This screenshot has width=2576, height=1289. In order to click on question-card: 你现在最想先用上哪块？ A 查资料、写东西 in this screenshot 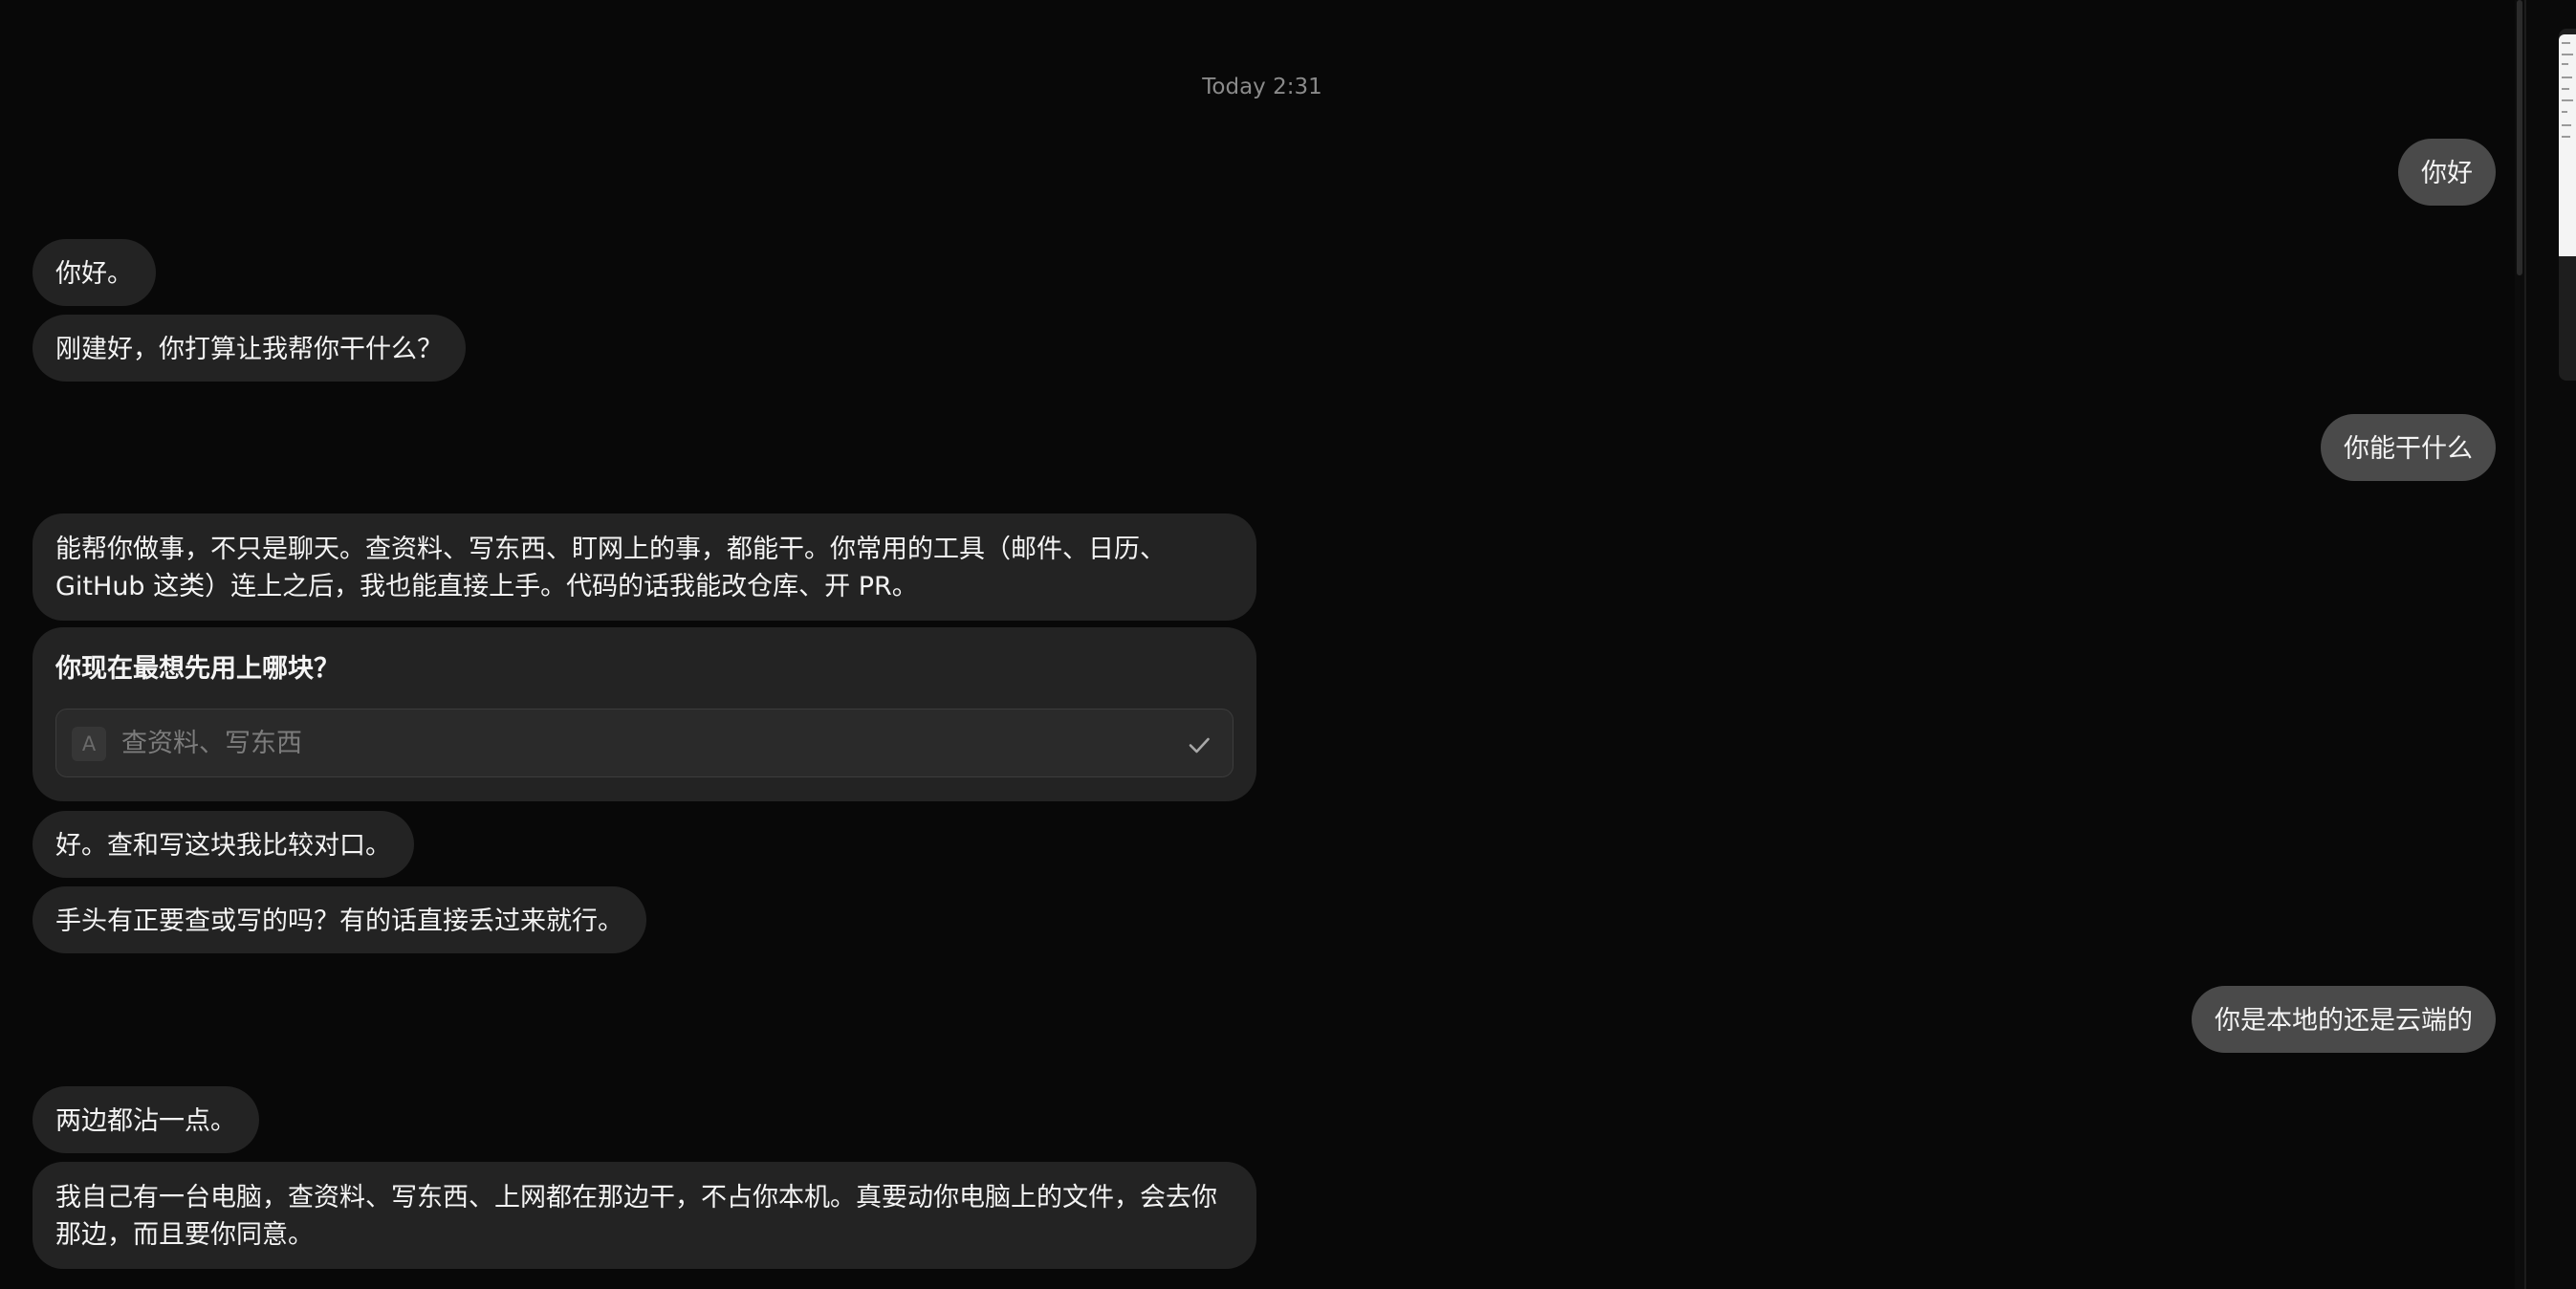, I will do `click(644, 714)`.